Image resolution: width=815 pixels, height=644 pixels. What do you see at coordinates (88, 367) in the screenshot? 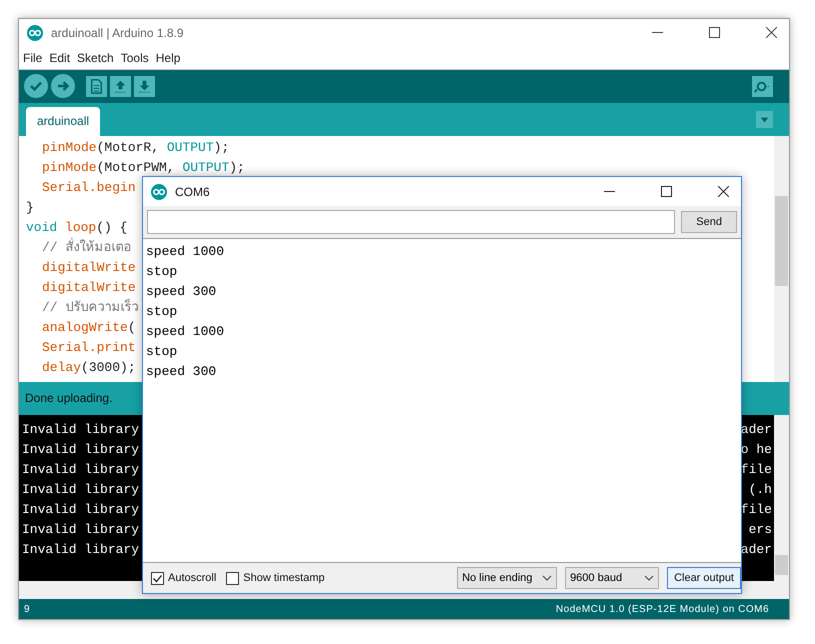
I see `code-line: delay(3000);` at bounding box center [88, 367].